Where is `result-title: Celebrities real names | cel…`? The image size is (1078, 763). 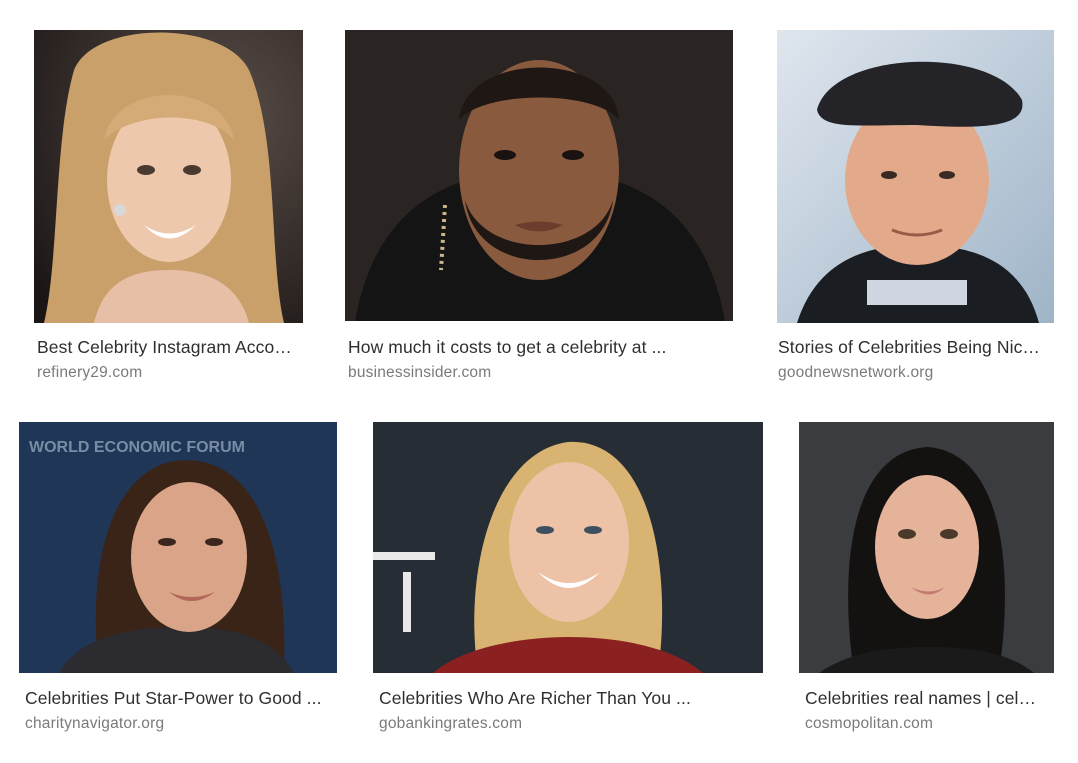
result-title: Celebrities real names | cel… is located at coordinates (925, 698).